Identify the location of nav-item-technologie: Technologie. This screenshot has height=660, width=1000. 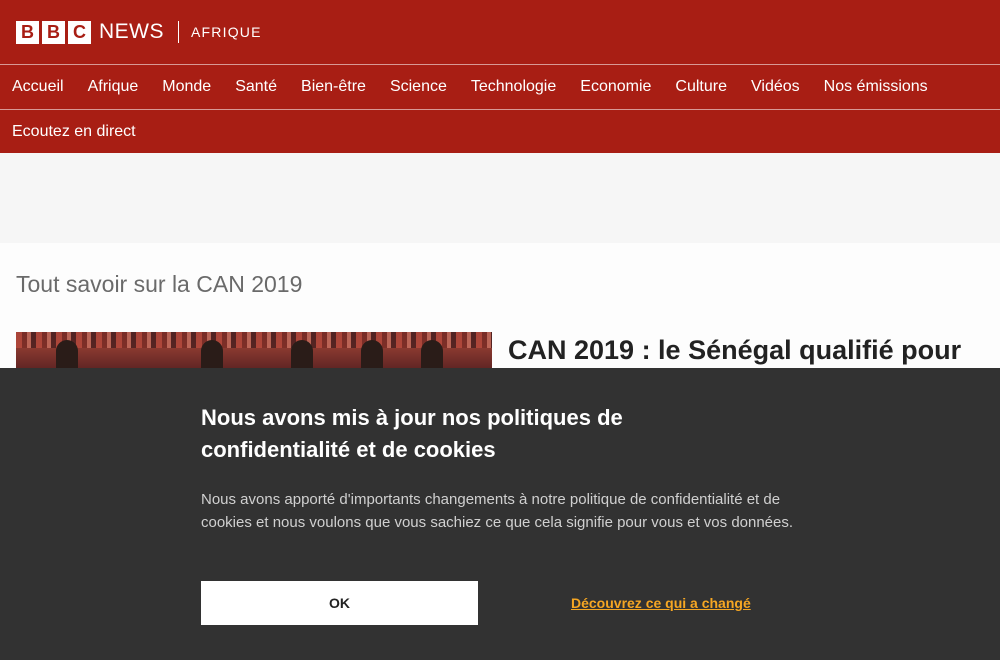
(513, 87).